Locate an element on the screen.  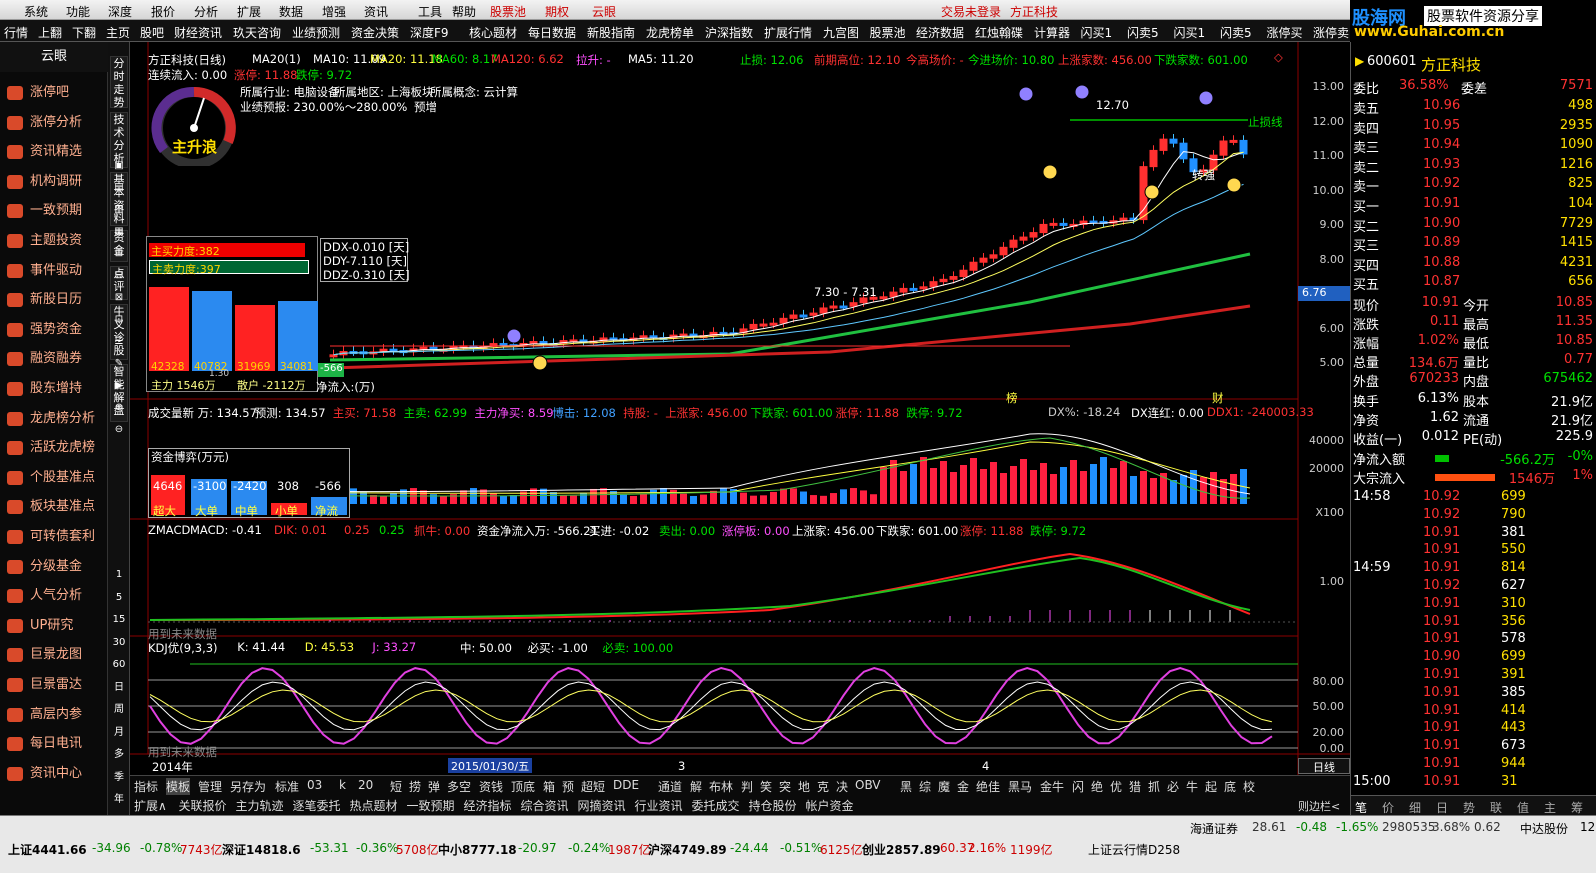
ext-tab-7: 综合资讯 is located at coordinates (545, 805).